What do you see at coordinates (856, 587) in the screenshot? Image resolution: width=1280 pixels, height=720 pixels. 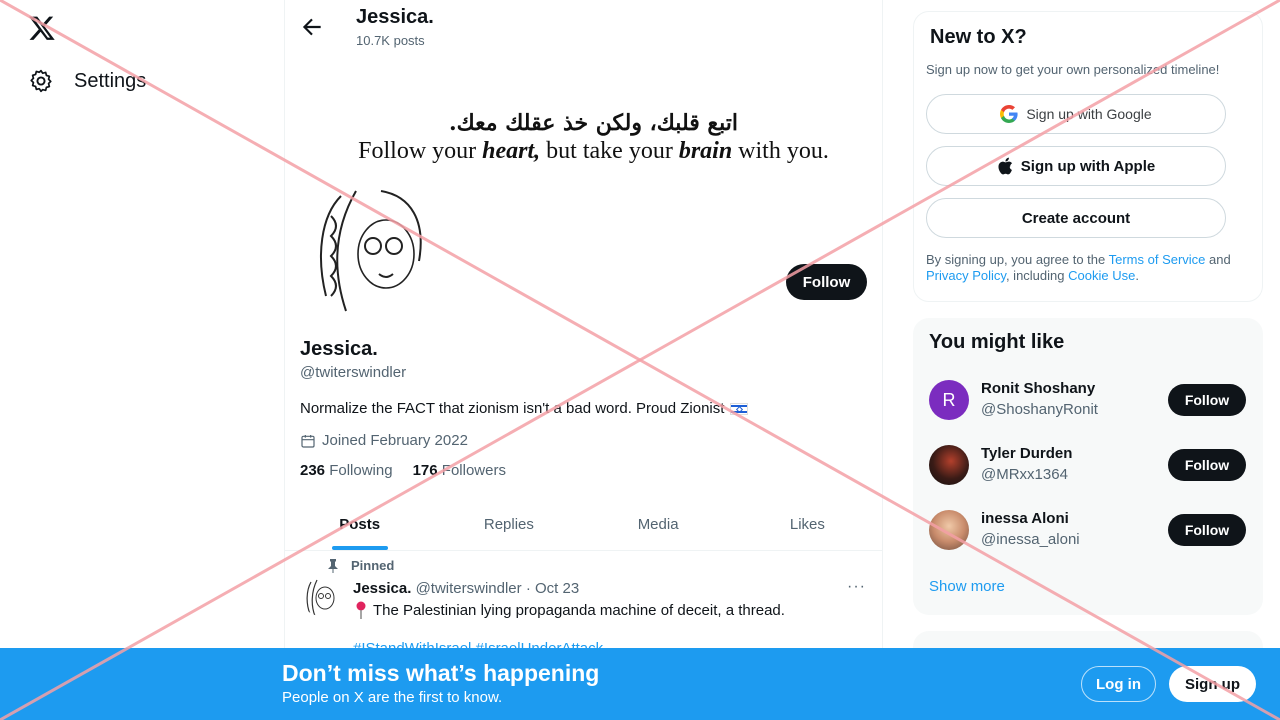 I see `post-more-button: ···` at bounding box center [856, 587].